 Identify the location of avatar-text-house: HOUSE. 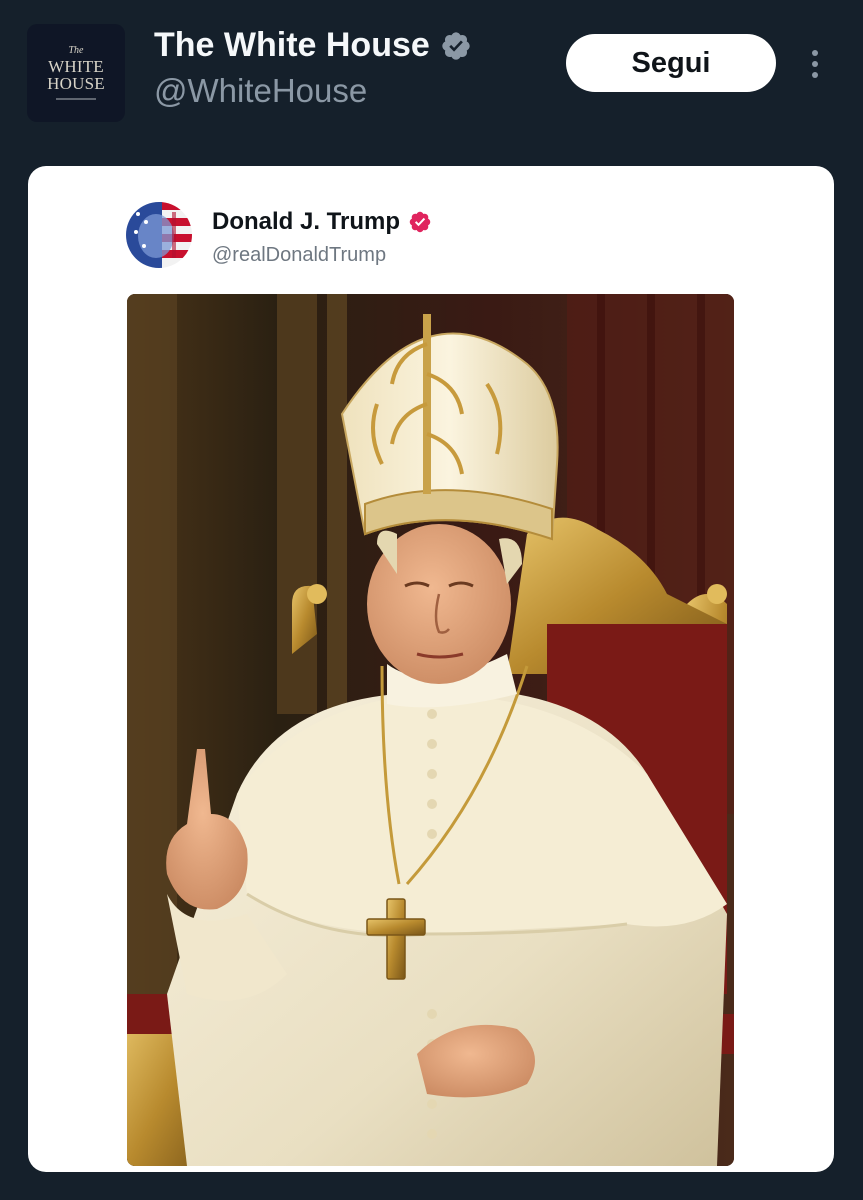
(76, 83).